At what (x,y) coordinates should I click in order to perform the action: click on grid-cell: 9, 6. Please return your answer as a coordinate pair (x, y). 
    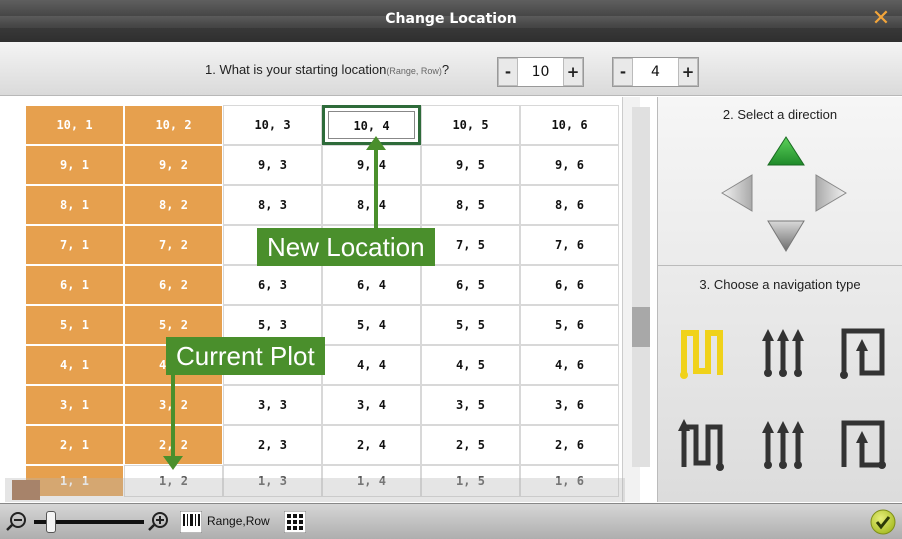
    Looking at the image, I should click on (569, 165).